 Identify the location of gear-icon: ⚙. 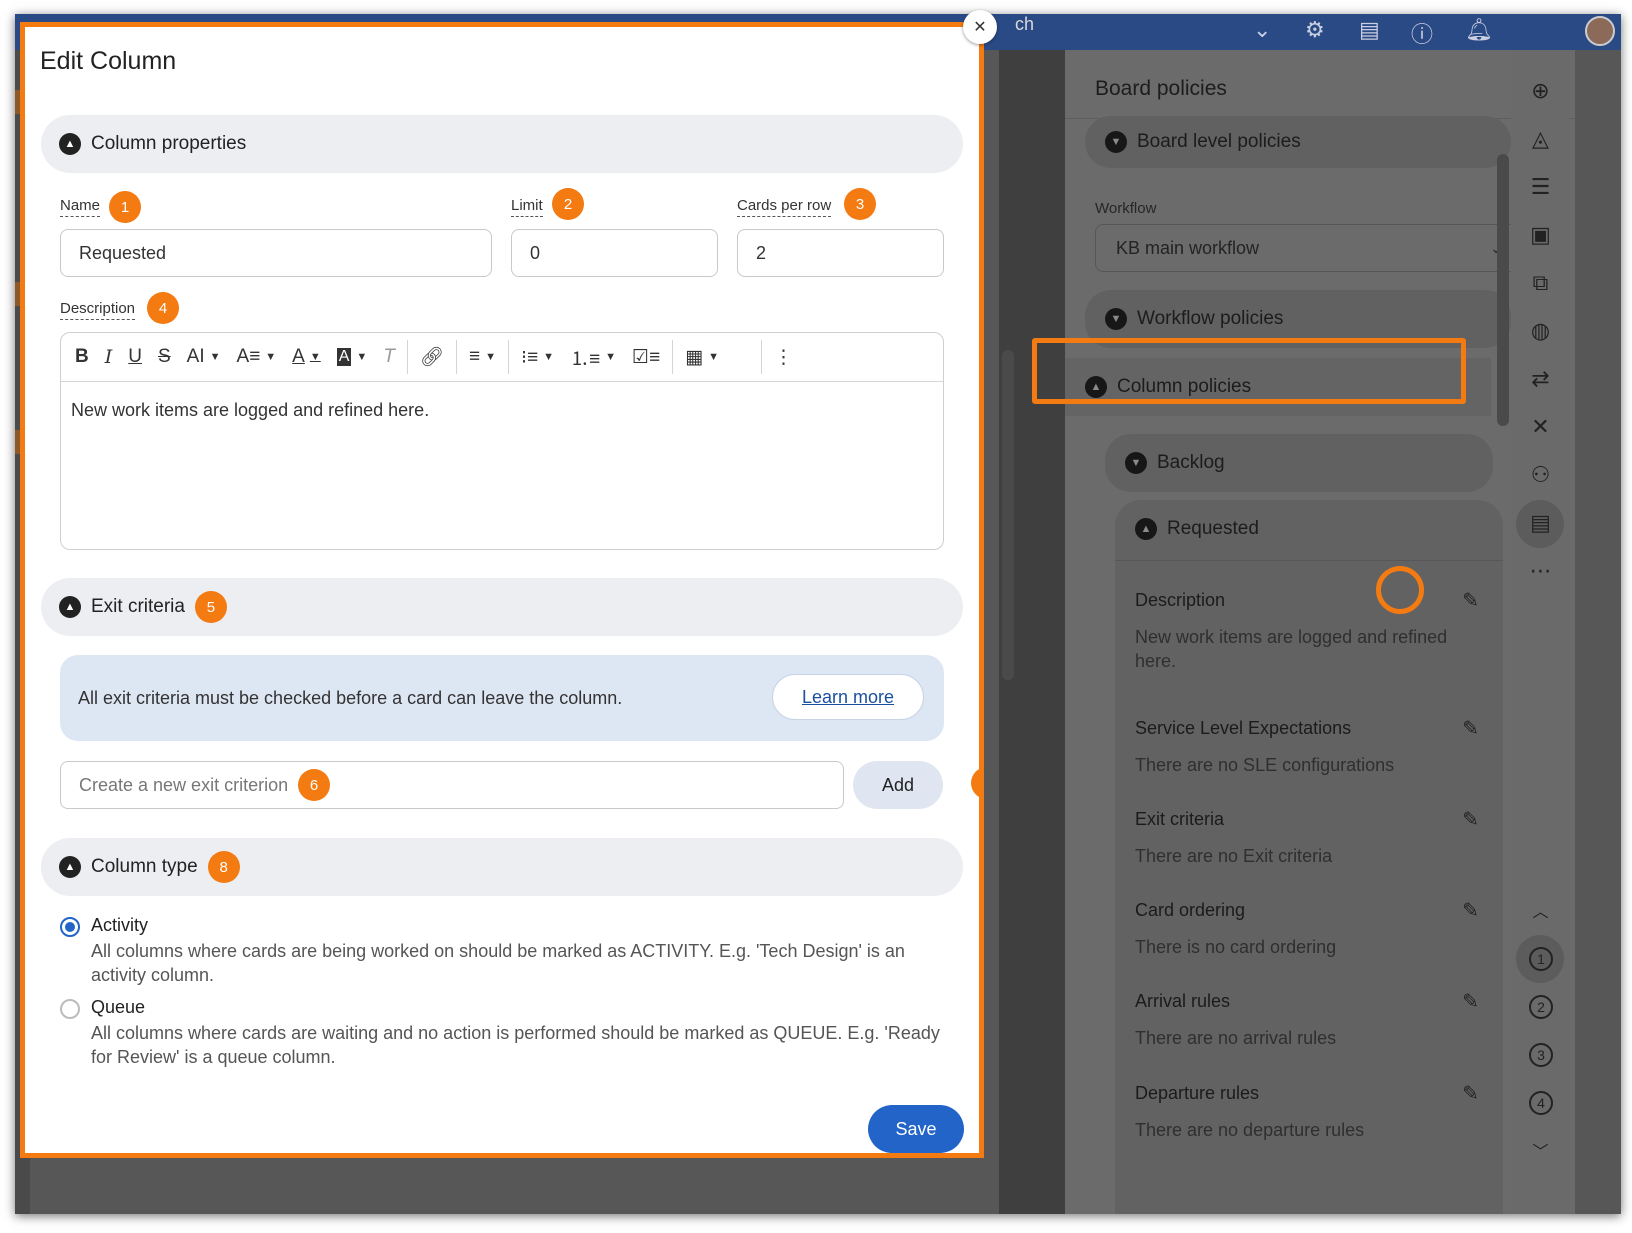
(1315, 30).